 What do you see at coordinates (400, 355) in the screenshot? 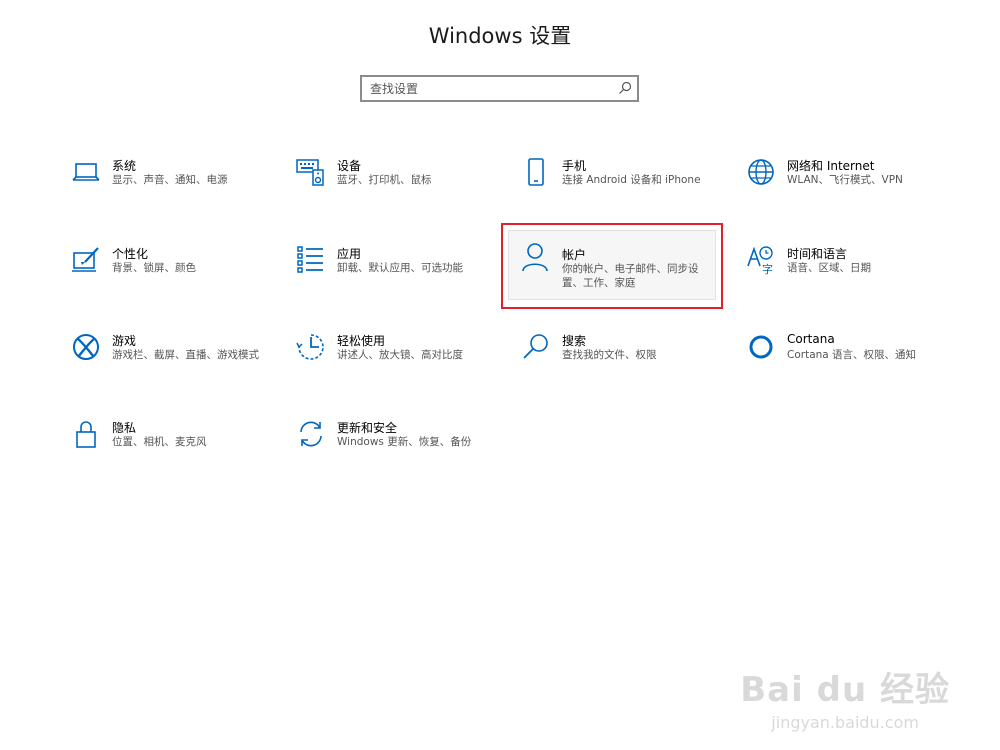
I see `tile-desc: 讲述人、放大镜、高对比度` at bounding box center [400, 355].